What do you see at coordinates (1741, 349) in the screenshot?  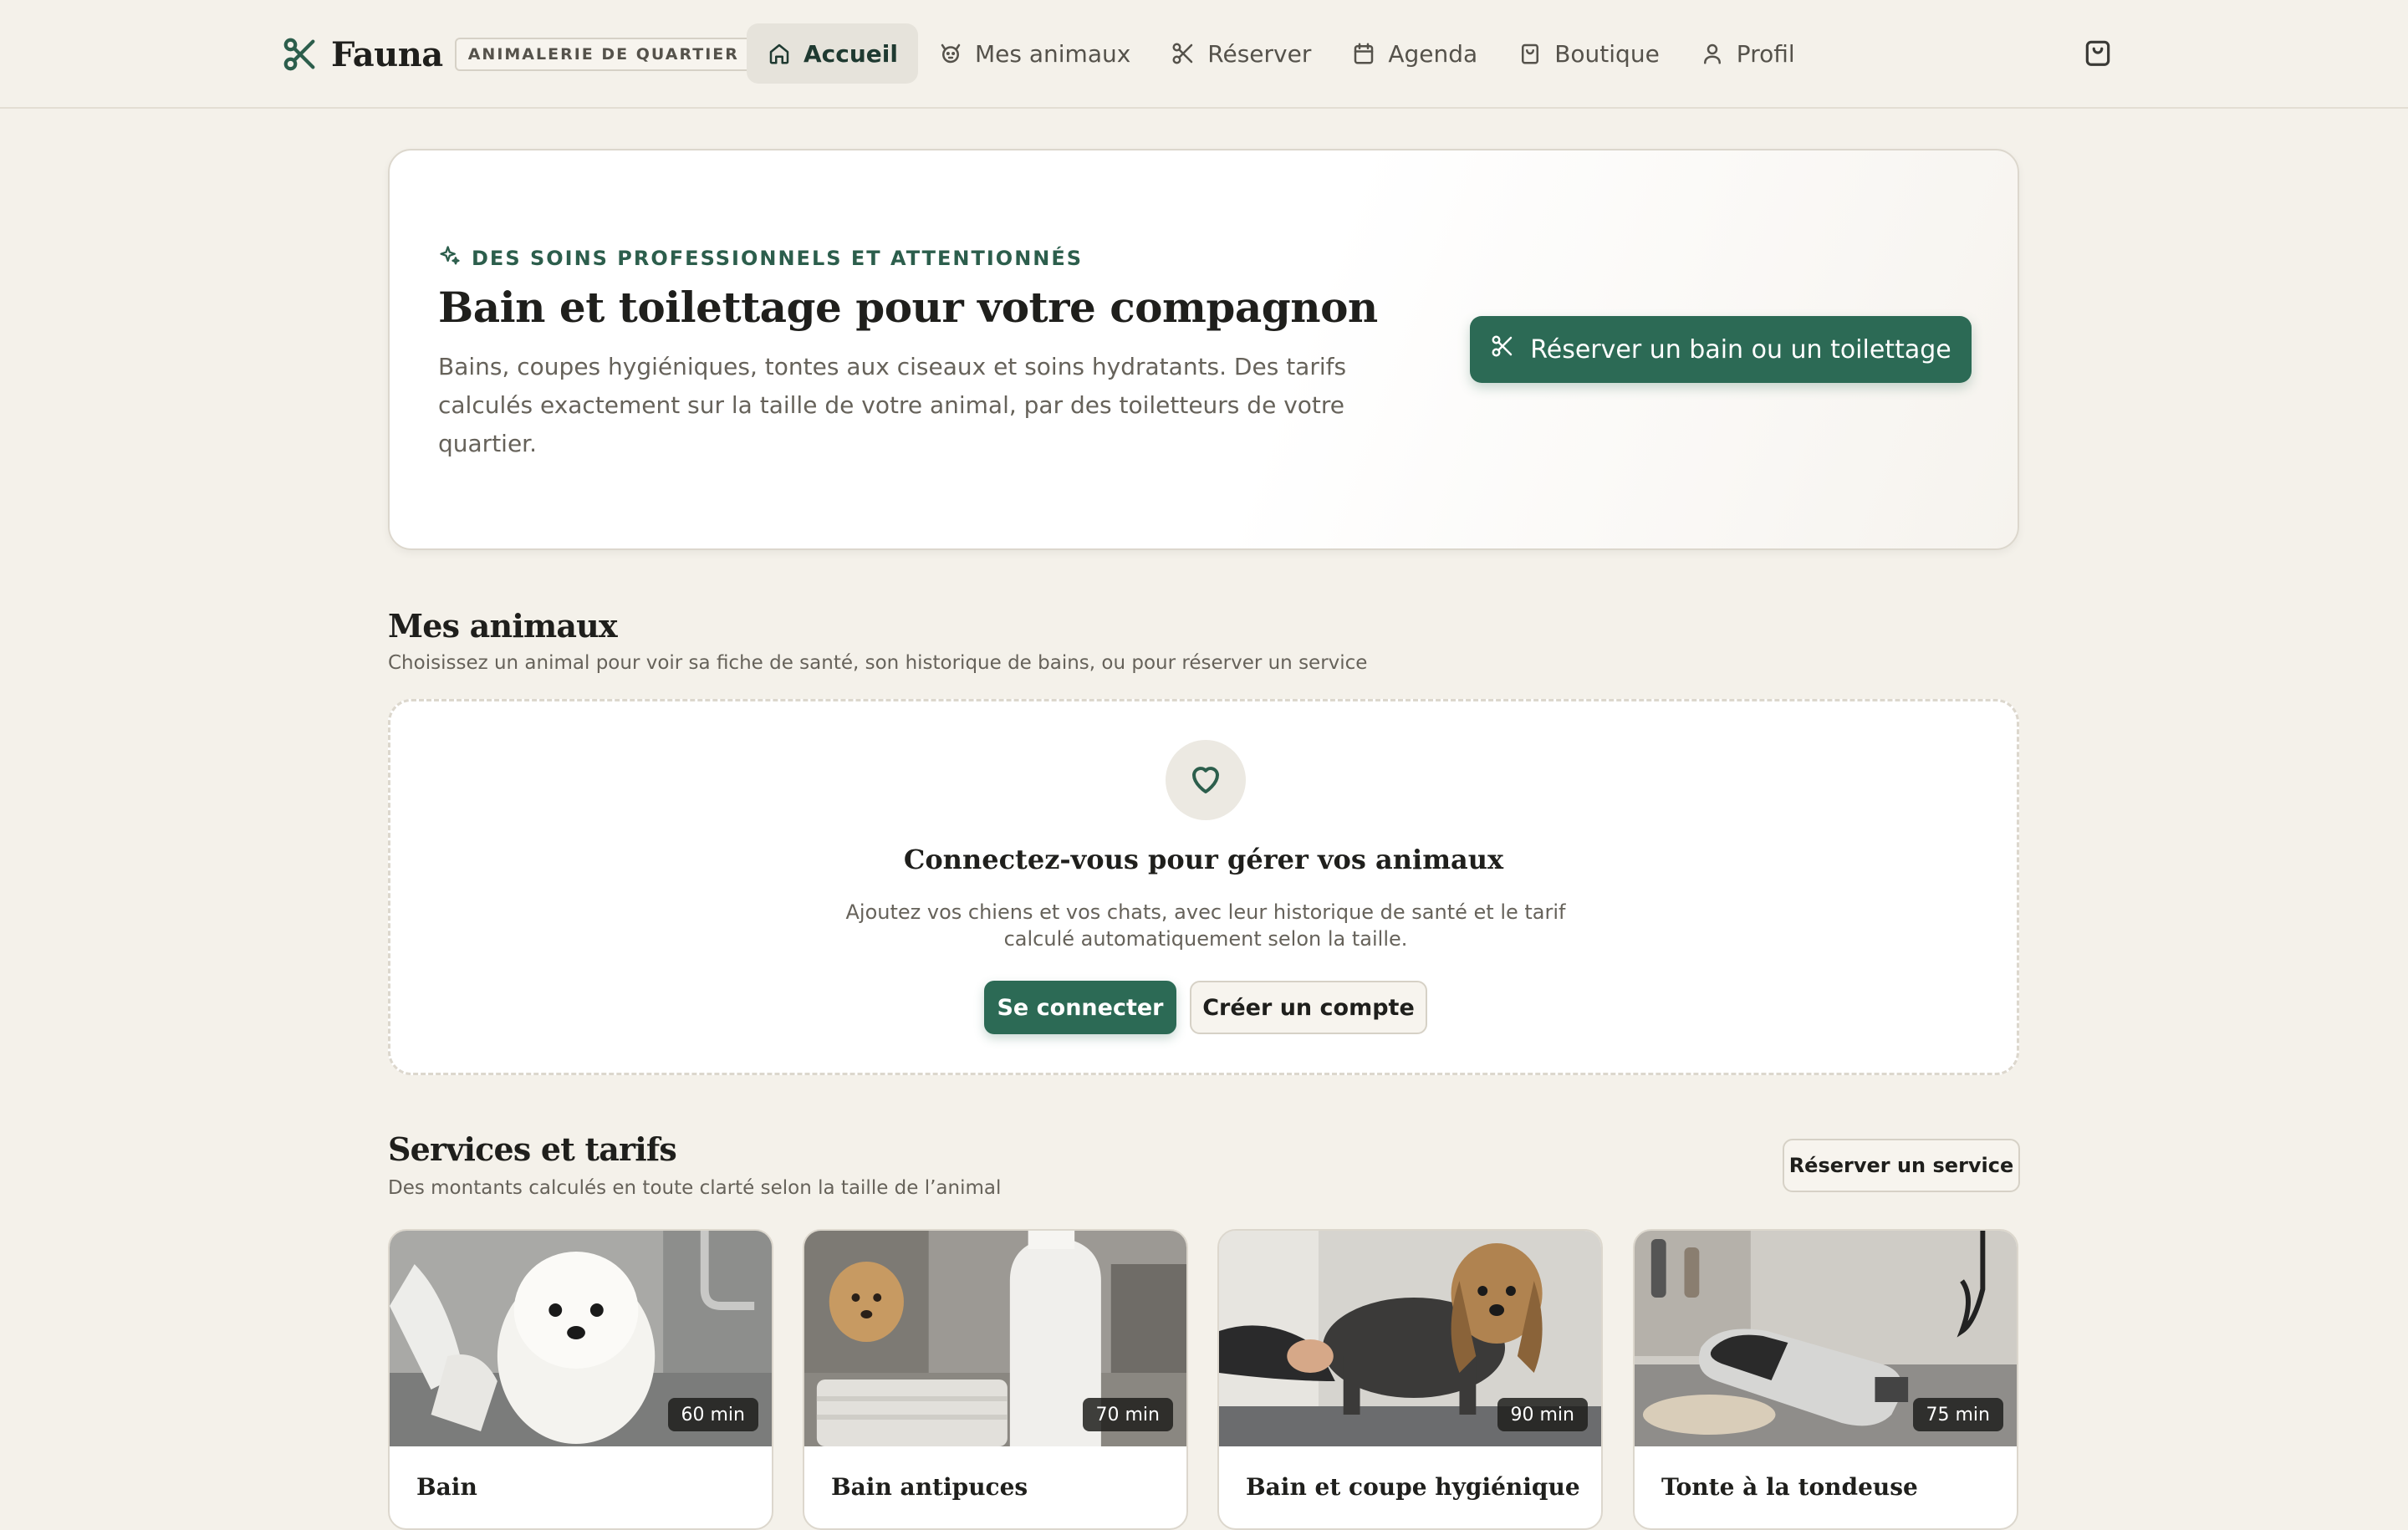 I see `book-grooming-label: Réserver un bain ou un toilettage` at bounding box center [1741, 349].